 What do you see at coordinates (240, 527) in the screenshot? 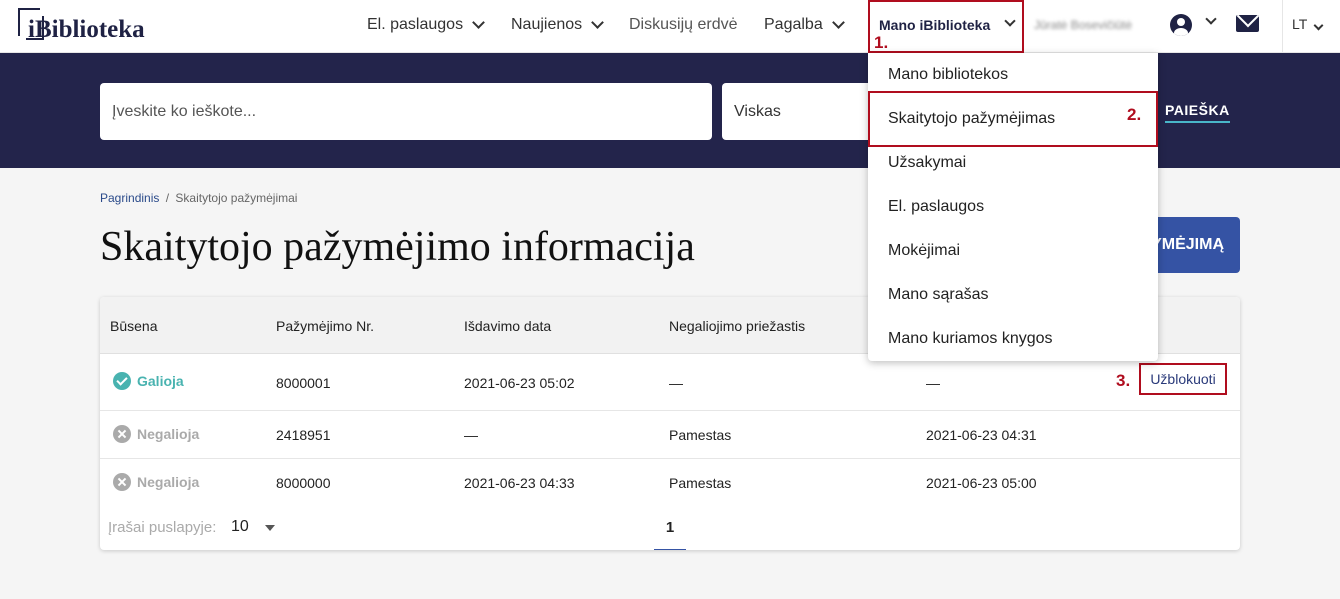
I see `per-page-select: 10` at bounding box center [240, 527].